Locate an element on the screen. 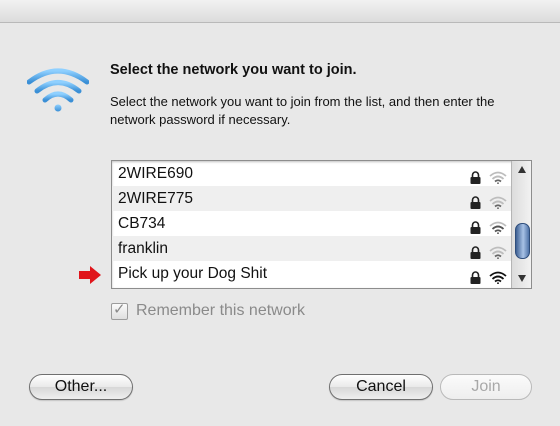 The width and height of the screenshot is (560, 426). network-row: Pick up your Dog Shit is located at coordinates (311, 273).